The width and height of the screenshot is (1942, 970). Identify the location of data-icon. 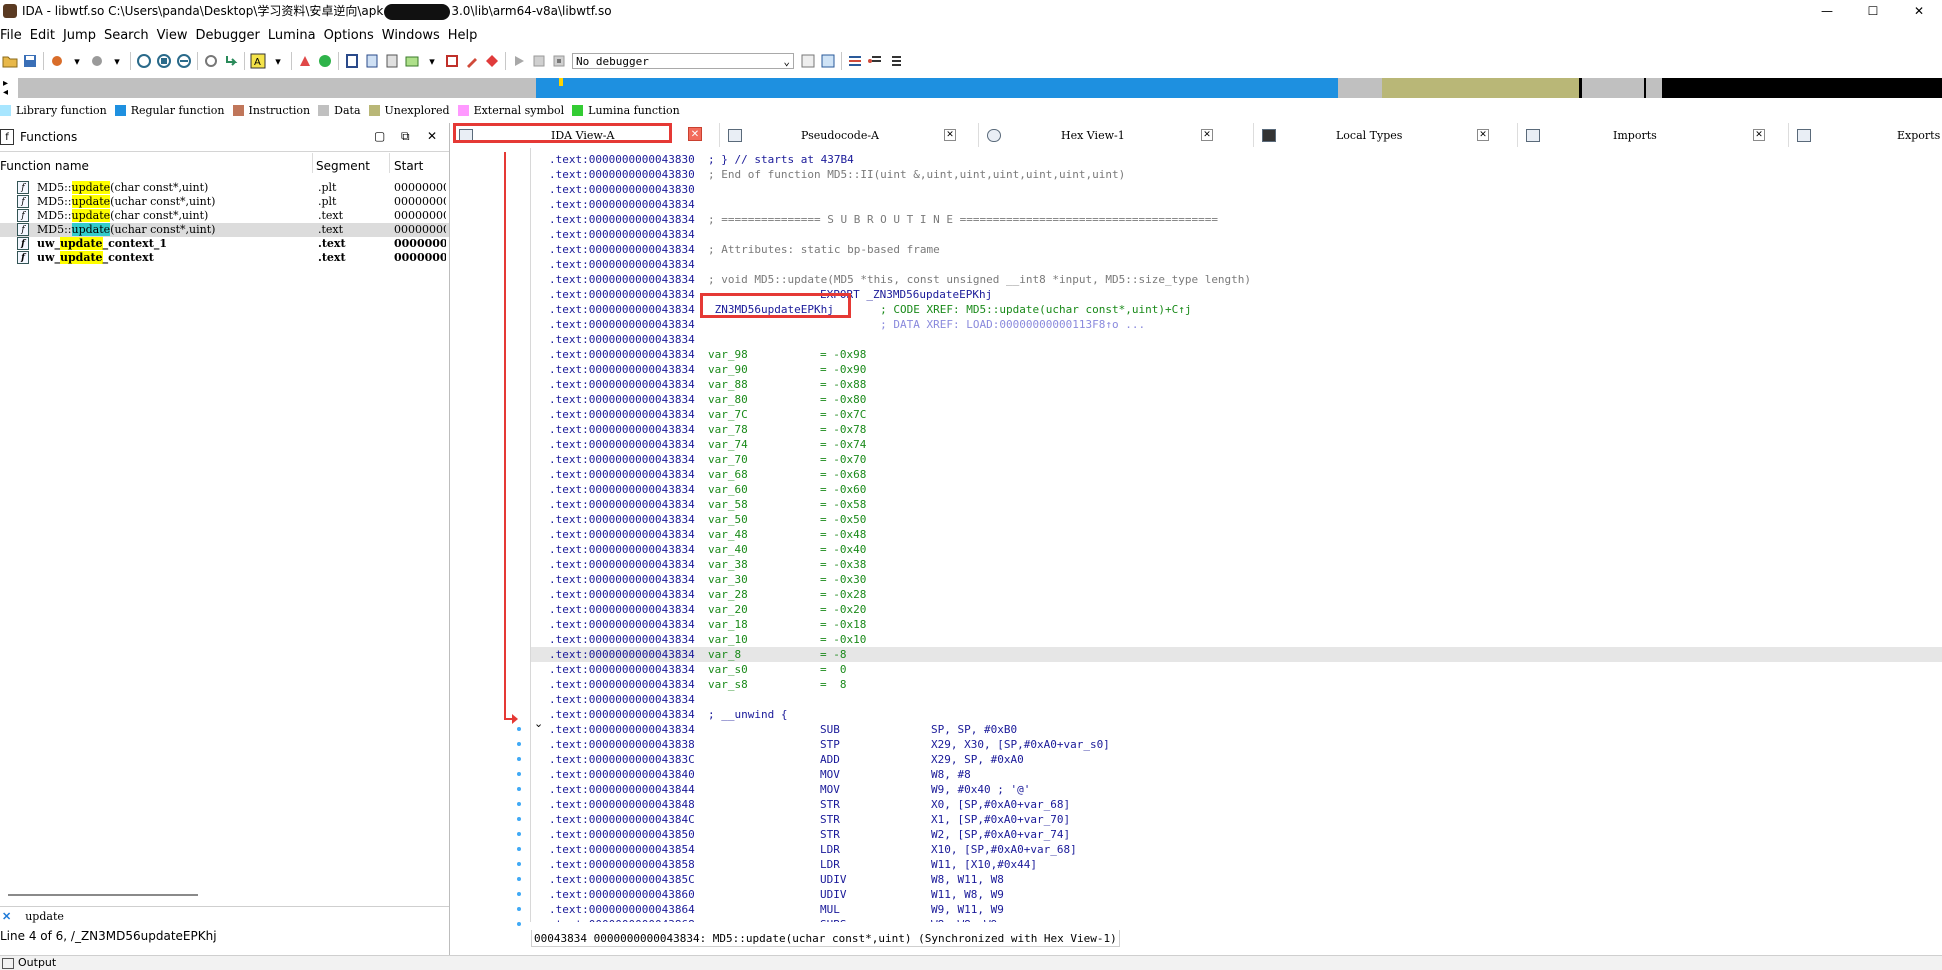
(372, 61).